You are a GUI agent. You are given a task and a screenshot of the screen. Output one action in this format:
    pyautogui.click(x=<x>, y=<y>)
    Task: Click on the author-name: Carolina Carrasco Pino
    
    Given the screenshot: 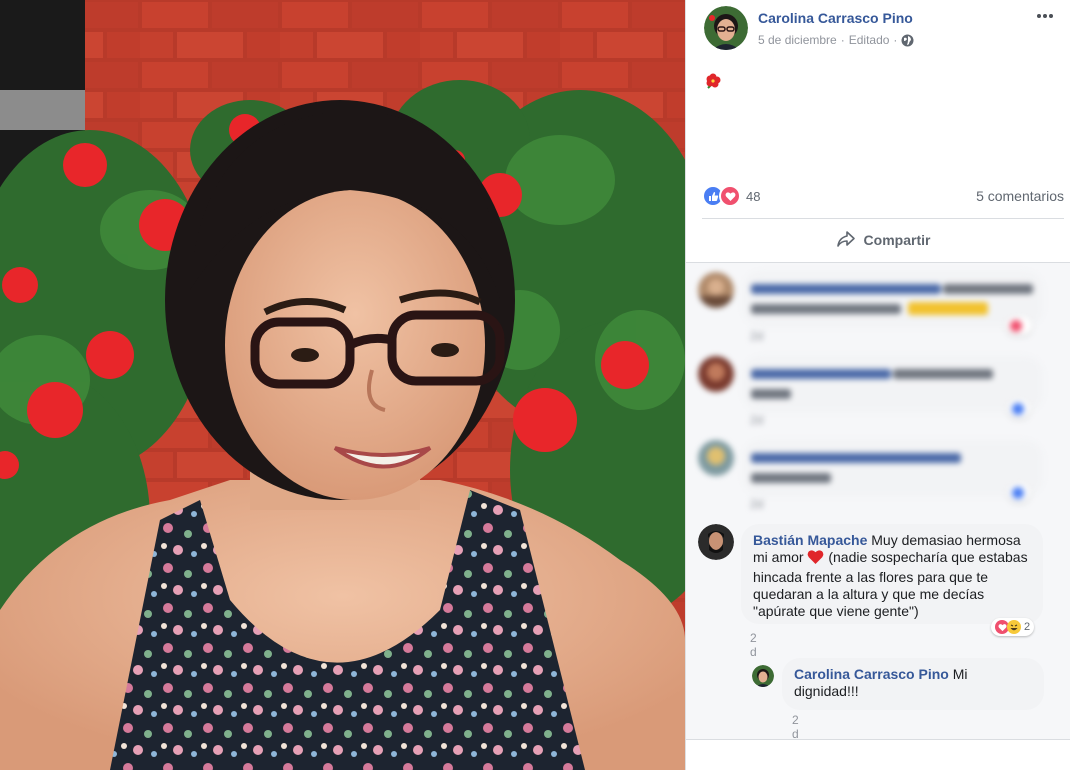 What is the action you would take?
    pyautogui.click(x=835, y=18)
    